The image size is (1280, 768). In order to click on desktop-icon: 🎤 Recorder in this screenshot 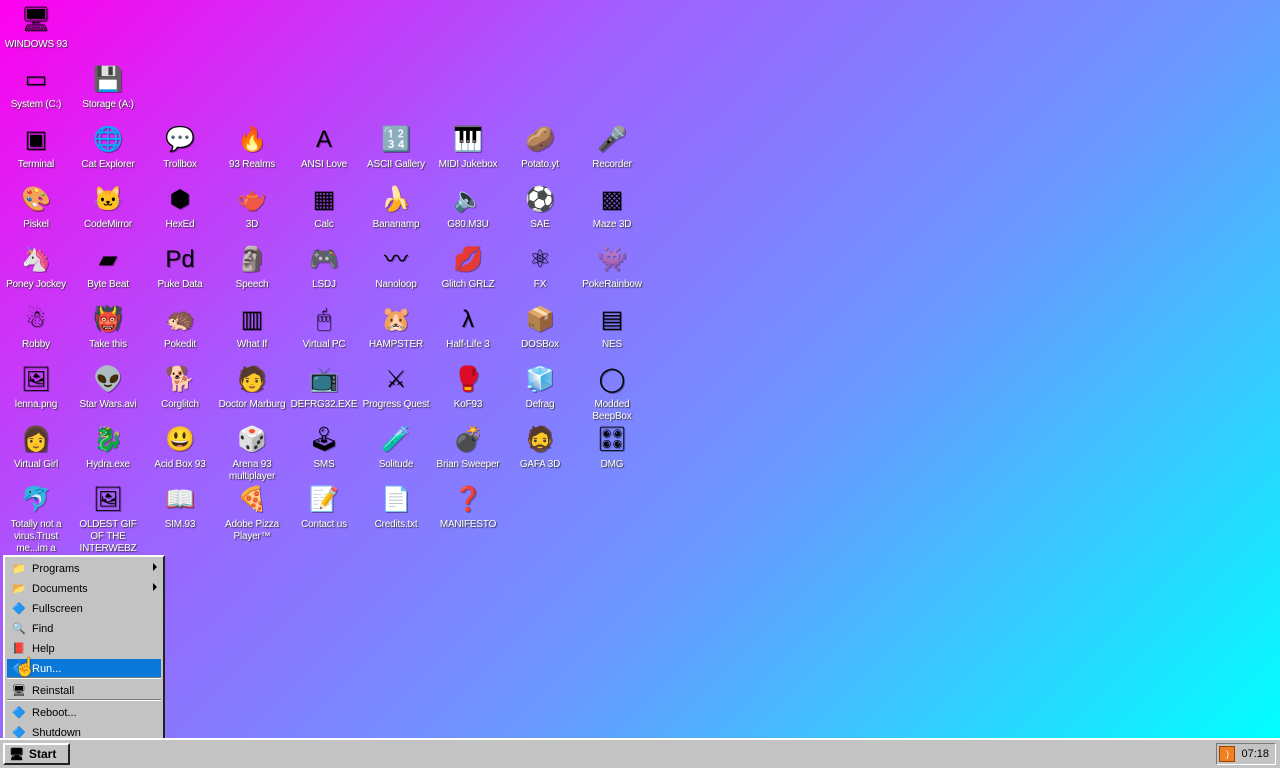, I will do `click(612, 152)`.